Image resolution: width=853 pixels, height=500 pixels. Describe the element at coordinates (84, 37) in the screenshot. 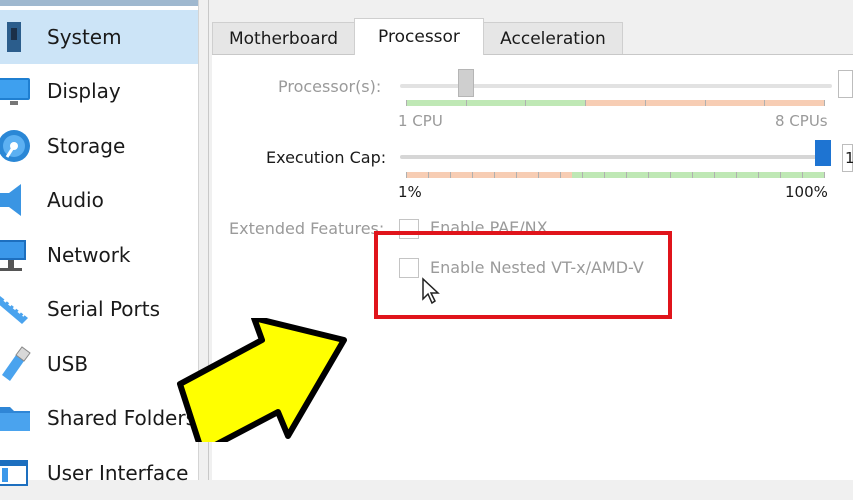

I see `sidebar-item-label: System` at that location.